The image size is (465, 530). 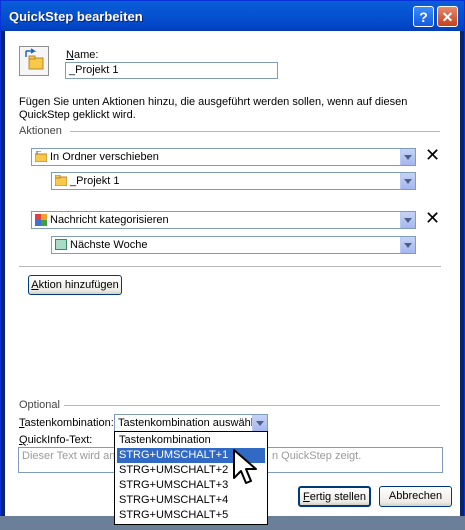 What do you see at coordinates (34, 61) in the screenshot?
I see `quickstep-icon` at bounding box center [34, 61].